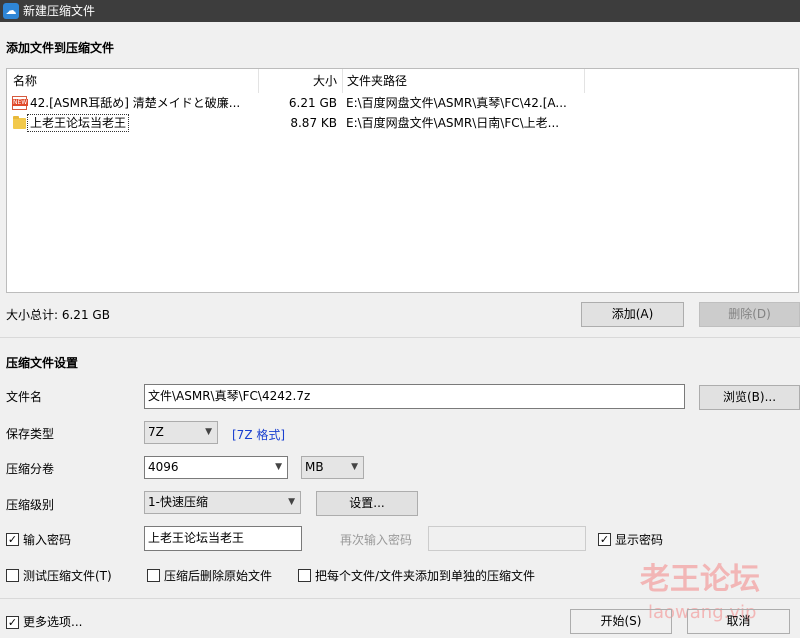 The width and height of the screenshot is (800, 638). Describe the element at coordinates (313, 123) in the screenshot. I see `file-size: 8.87 KB` at that location.